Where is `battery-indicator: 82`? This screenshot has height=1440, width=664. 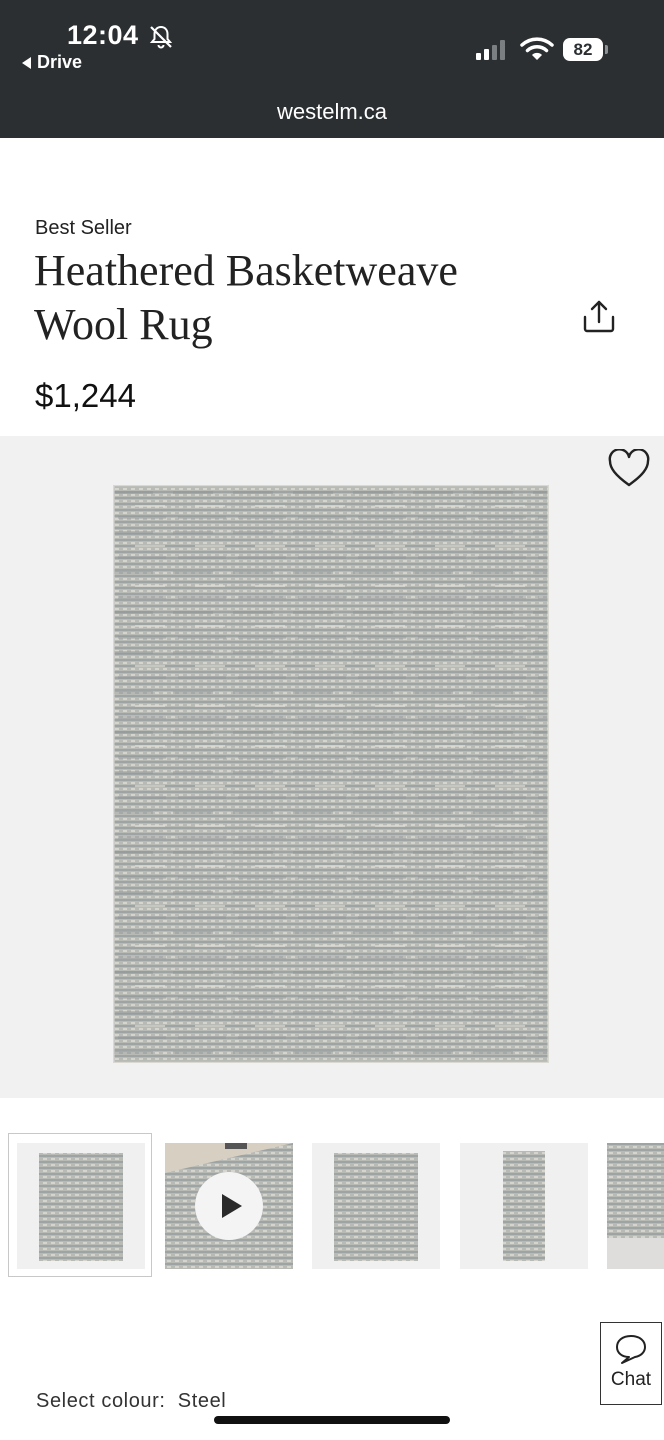 battery-indicator: 82 is located at coordinates (583, 49).